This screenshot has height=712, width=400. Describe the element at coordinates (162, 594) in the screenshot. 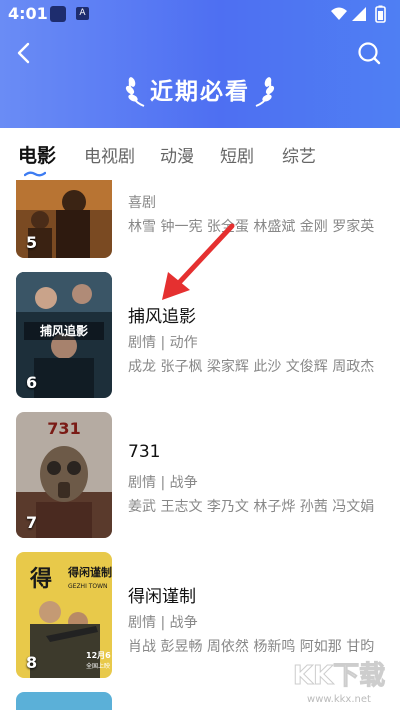

I see `movie-title: 得闲谨制` at that location.